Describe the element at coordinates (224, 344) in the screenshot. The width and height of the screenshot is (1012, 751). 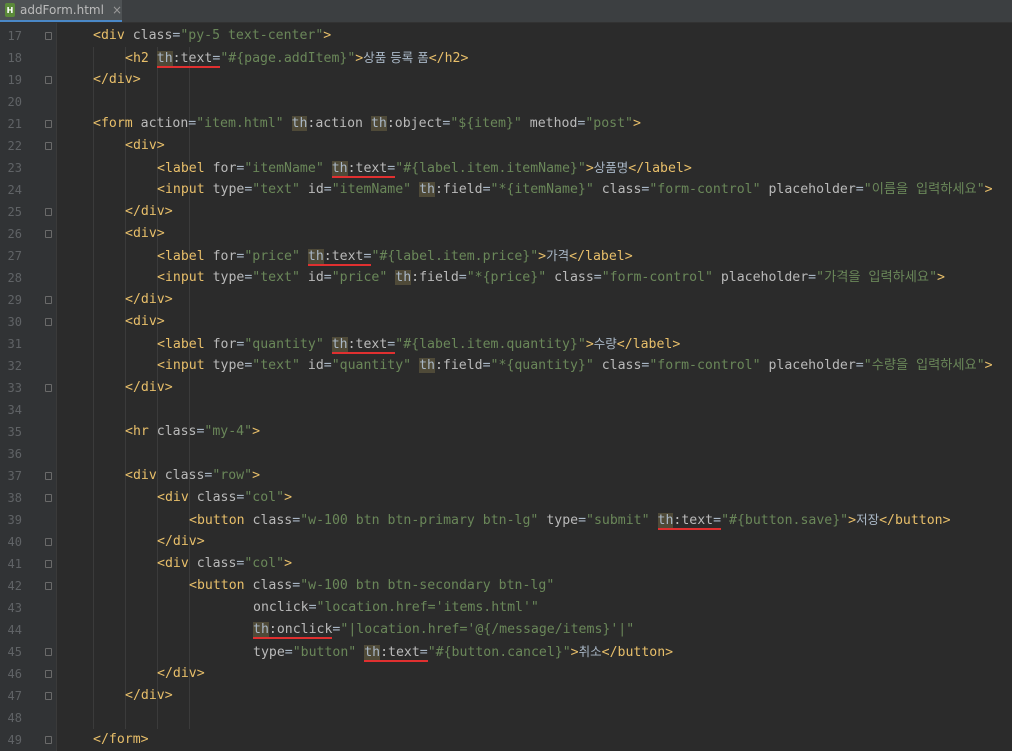
I see `code-token: for` at that location.